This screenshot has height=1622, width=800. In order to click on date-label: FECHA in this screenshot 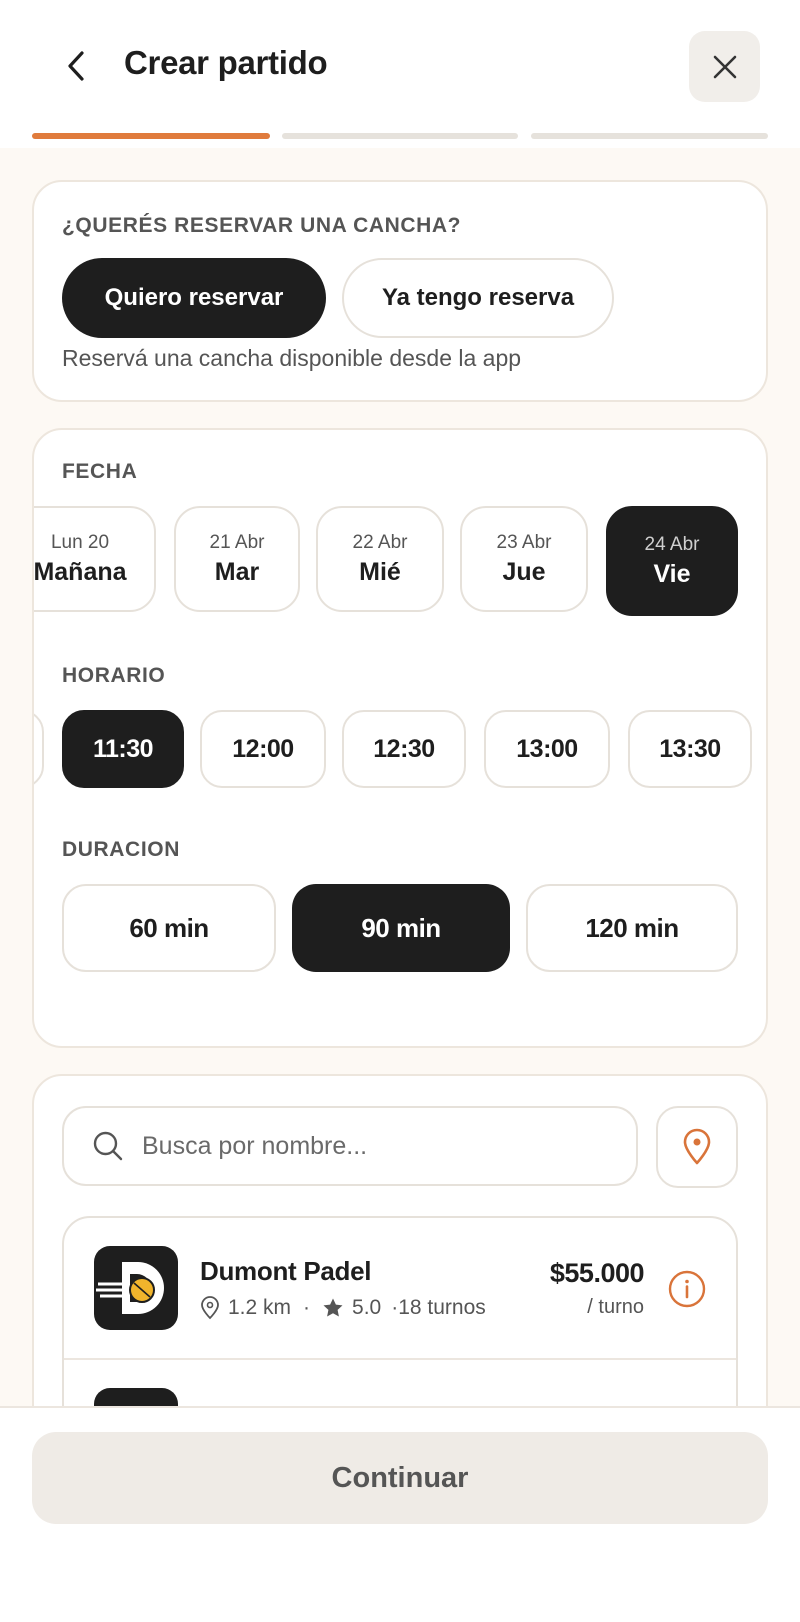, I will do `click(100, 471)`.